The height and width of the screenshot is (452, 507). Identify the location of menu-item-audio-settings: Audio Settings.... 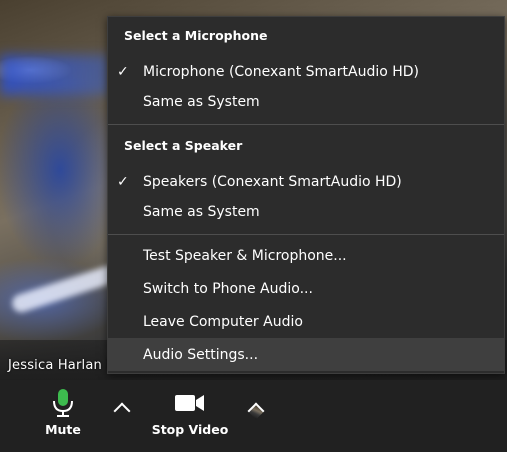
(306, 354).